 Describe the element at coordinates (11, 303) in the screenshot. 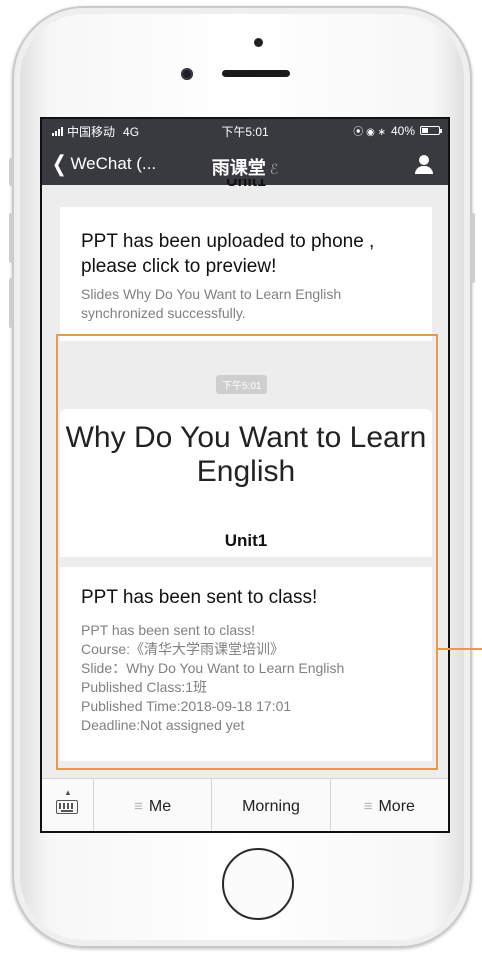

I see `volume-down-button` at that location.